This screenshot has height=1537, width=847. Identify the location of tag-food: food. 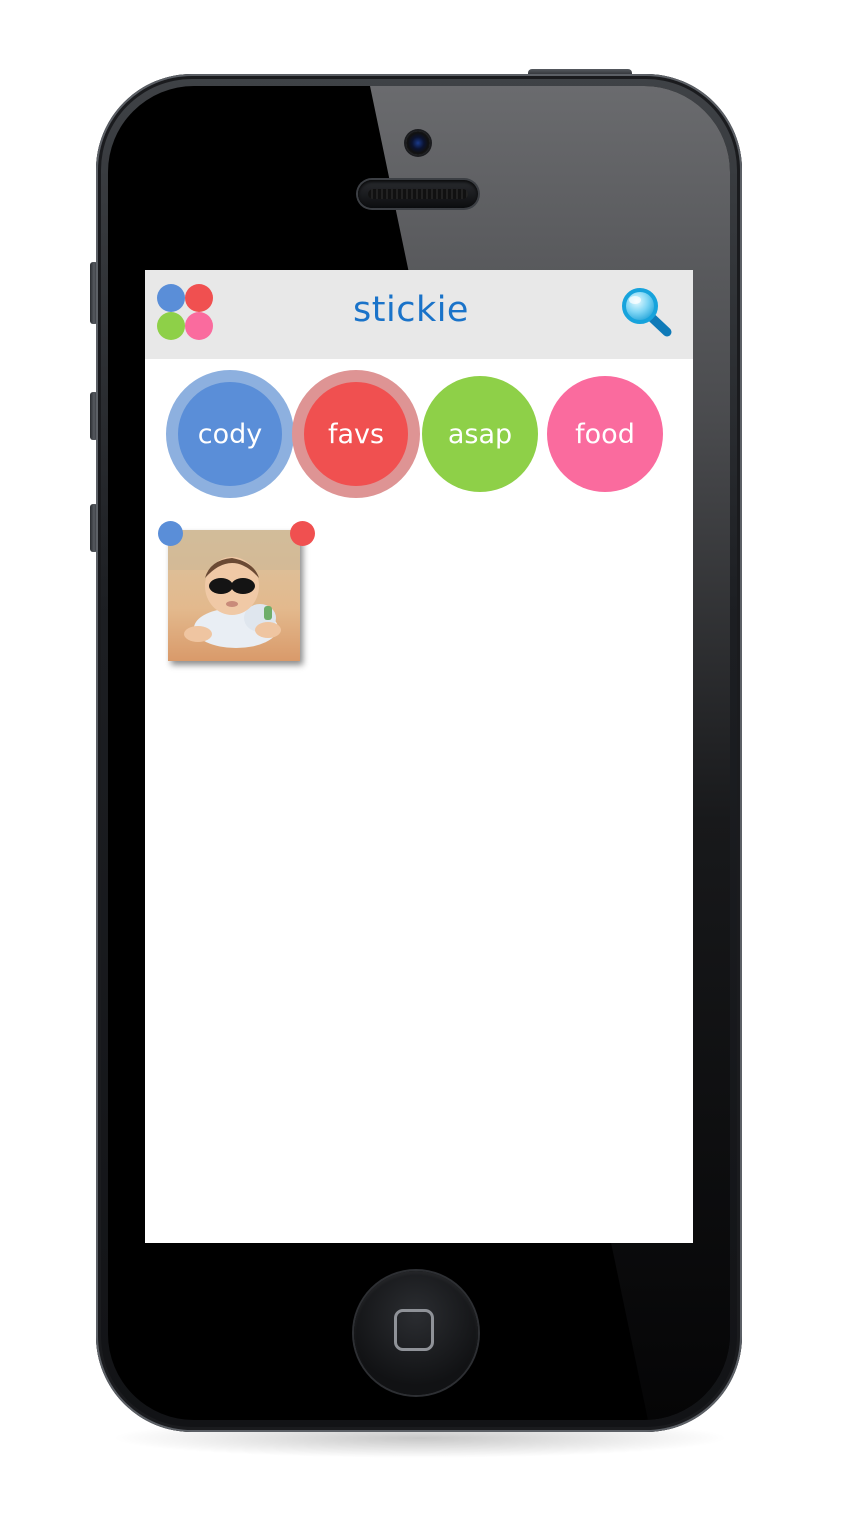
(605, 434).